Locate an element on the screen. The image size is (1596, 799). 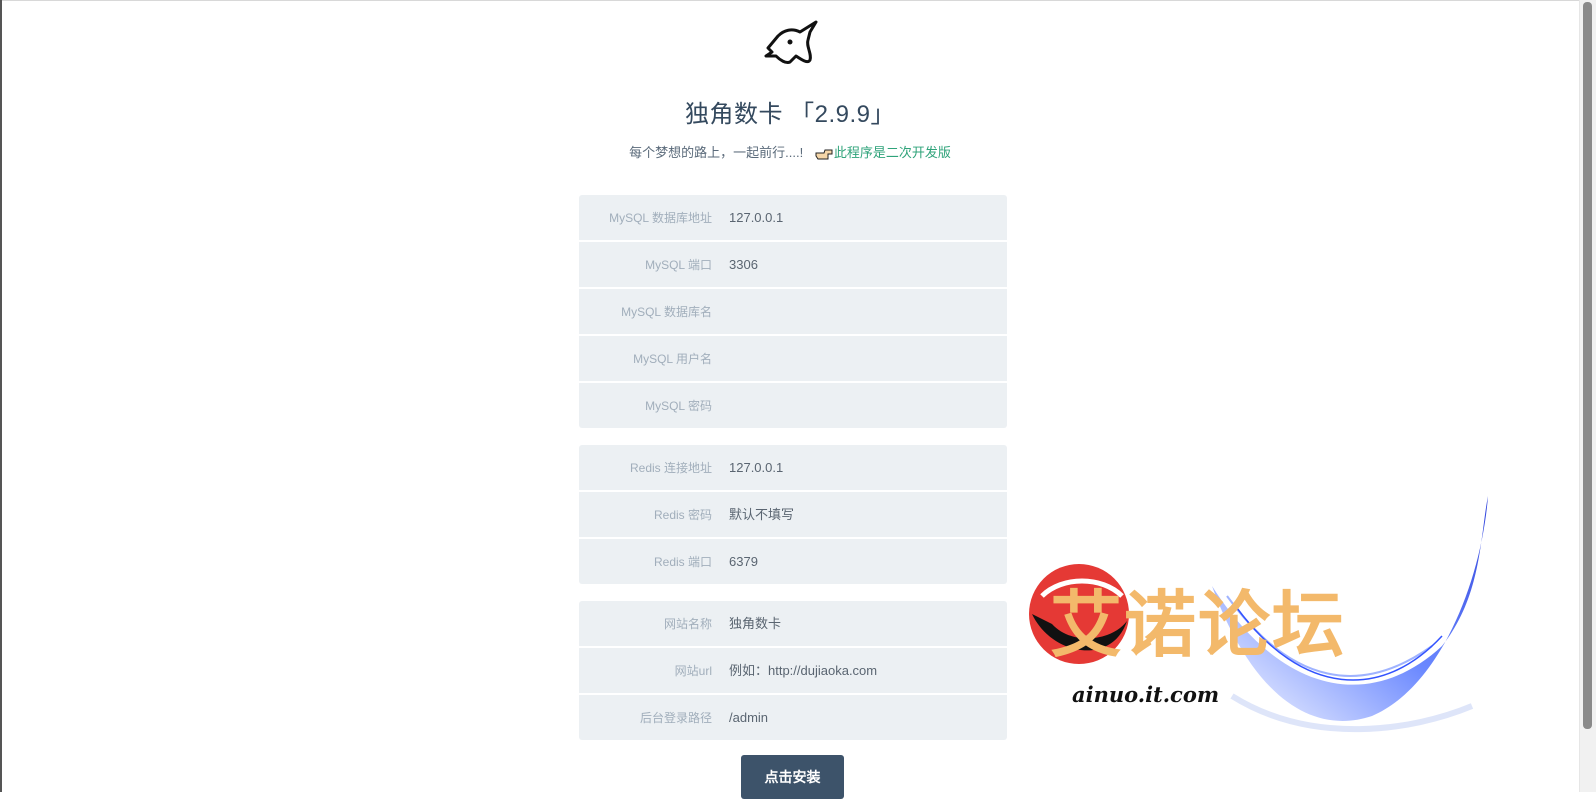
page-subtitle: 每个梦想的路上，一起前行....! 此程序是二次开发版 is located at coordinates (790, 151).